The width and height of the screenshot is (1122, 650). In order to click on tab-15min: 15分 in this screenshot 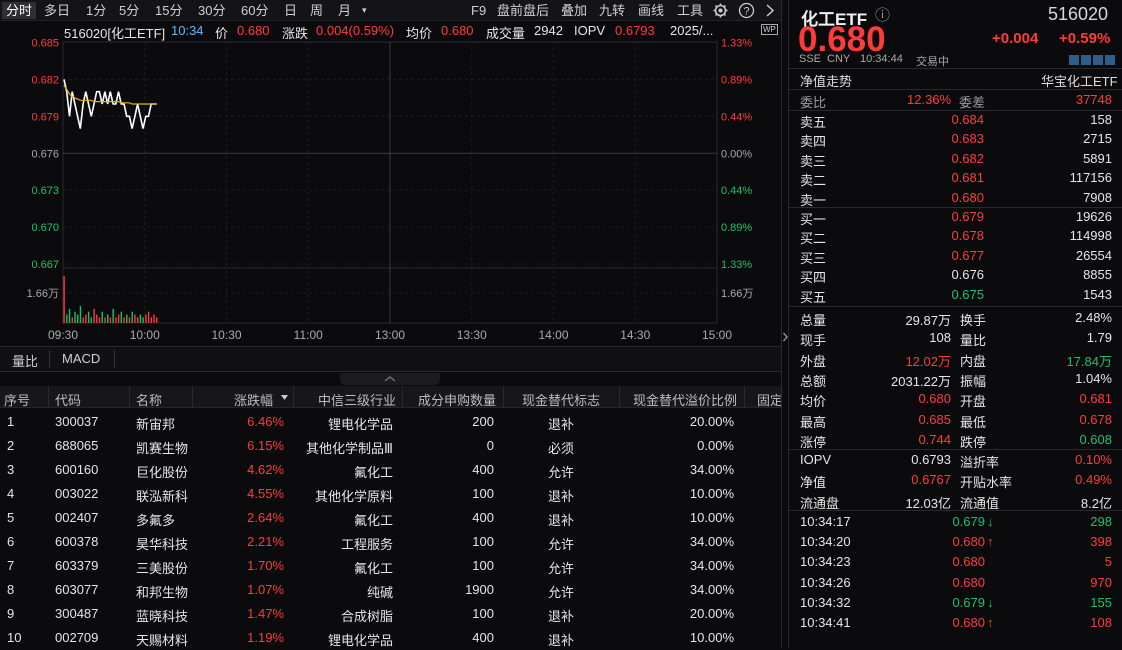, I will do `click(168, 10)`.